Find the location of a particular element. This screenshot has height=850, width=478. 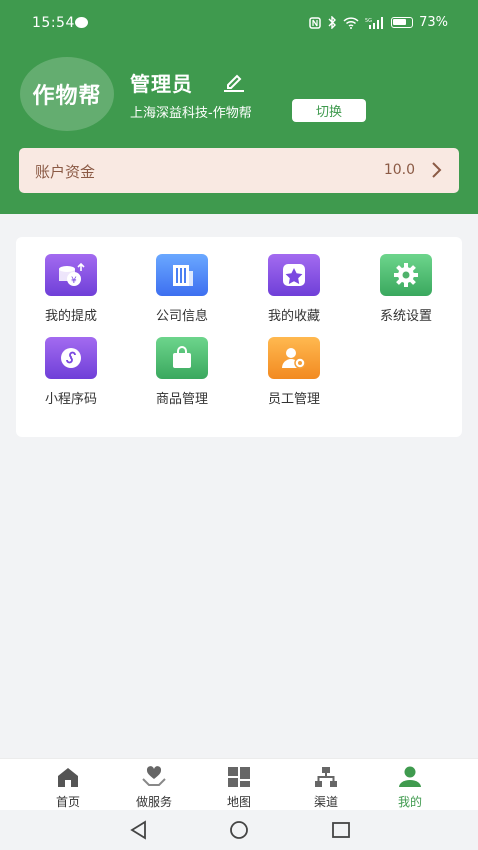

nfc-icon is located at coordinates (315, 22).